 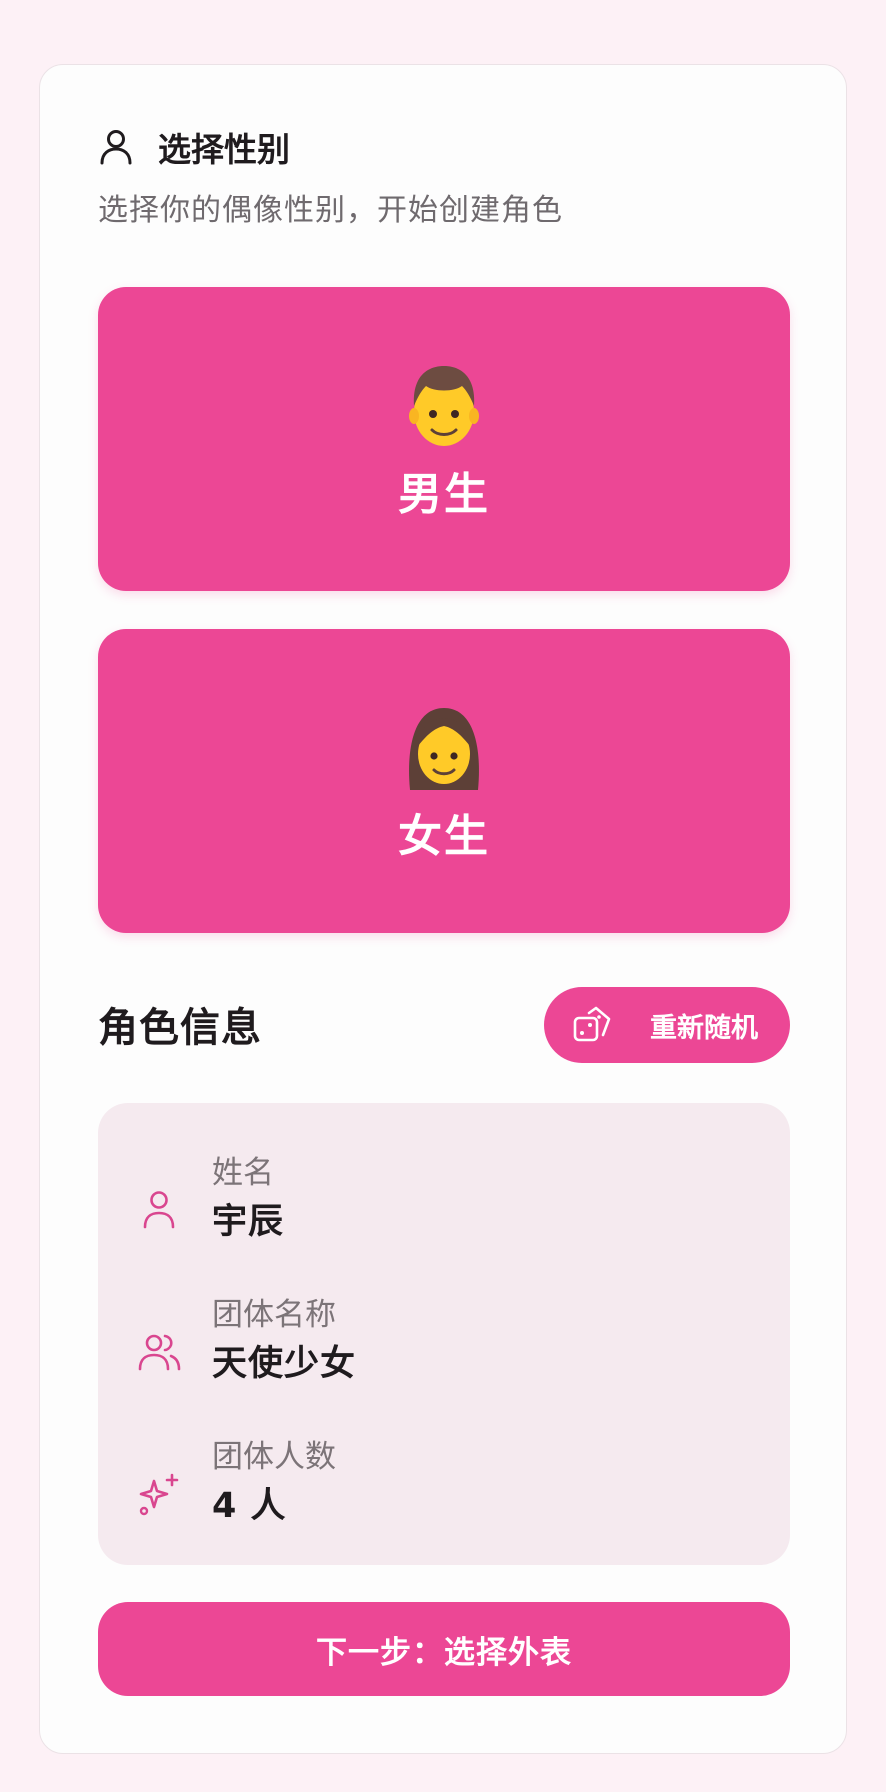 I want to click on info-row-group-name: 团体名称 天使少女, so click(x=444, y=1344).